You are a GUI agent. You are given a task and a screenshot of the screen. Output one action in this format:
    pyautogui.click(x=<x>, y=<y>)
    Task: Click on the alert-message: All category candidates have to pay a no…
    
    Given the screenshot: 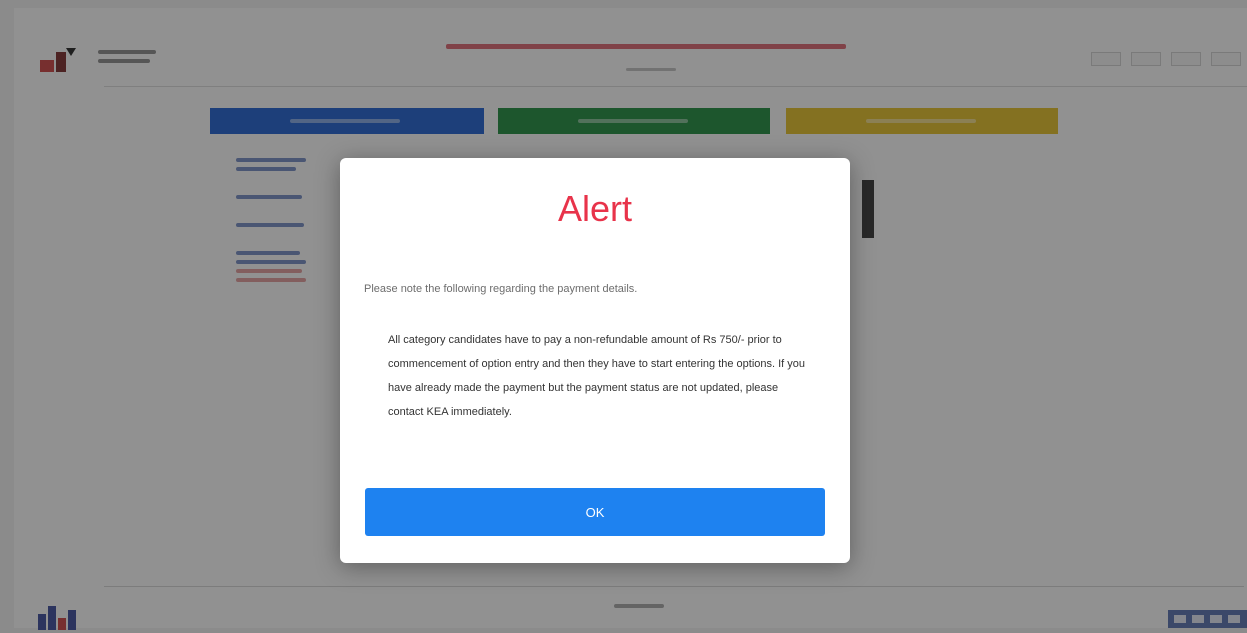 What is the action you would take?
    pyautogui.click(x=597, y=376)
    